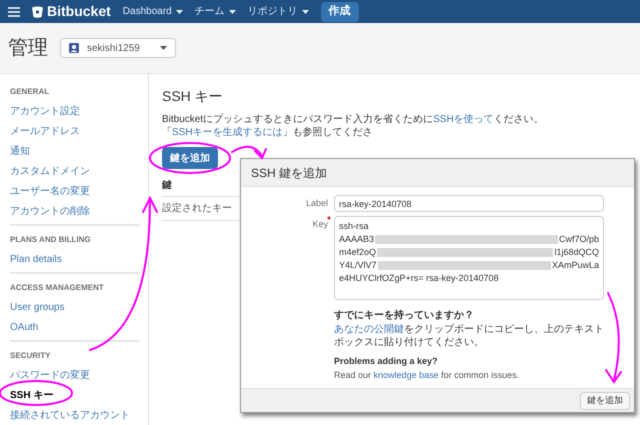  What do you see at coordinates (51, 240) in the screenshot?
I see `section-heading: PLANS AND BILLING` at bounding box center [51, 240].